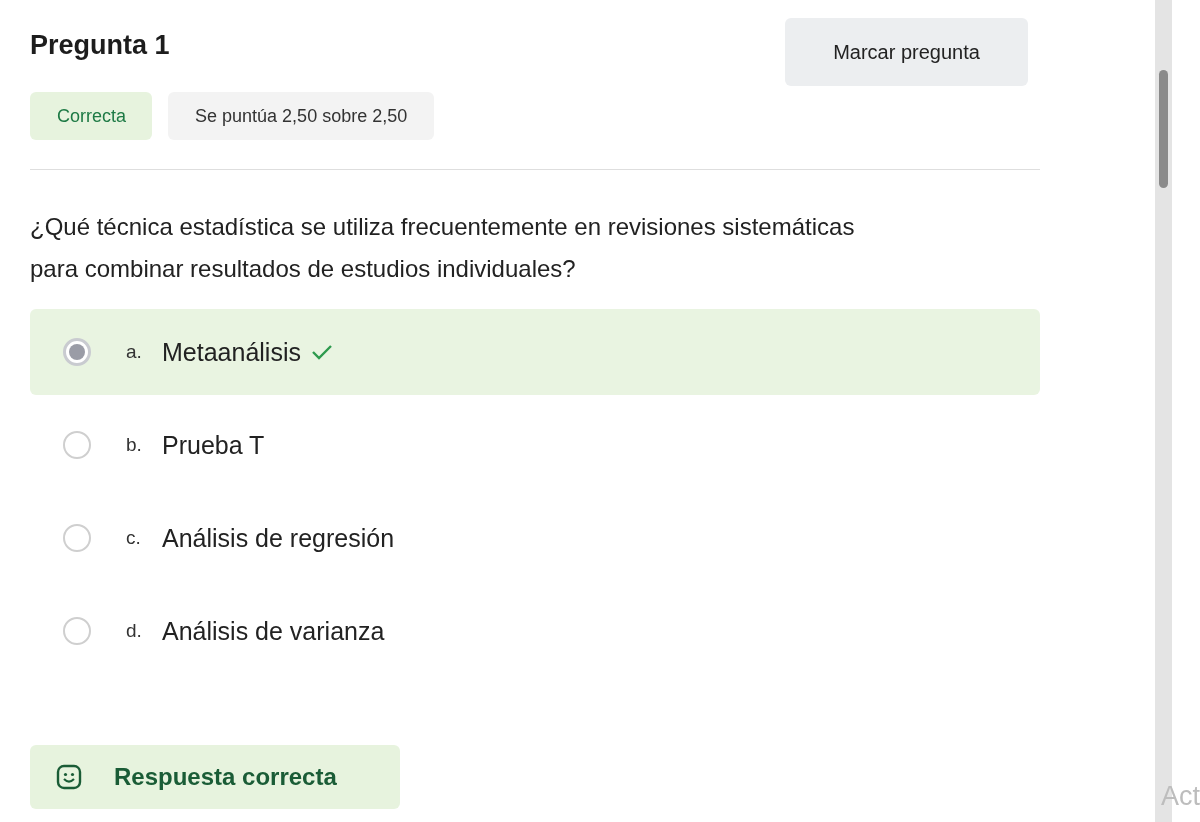  What do you see at coordinates (301, 116) in the screenshot?
I see `grade-label: Se puntúa 2,50 sobre 2,50` at bounding box center [301, 116].